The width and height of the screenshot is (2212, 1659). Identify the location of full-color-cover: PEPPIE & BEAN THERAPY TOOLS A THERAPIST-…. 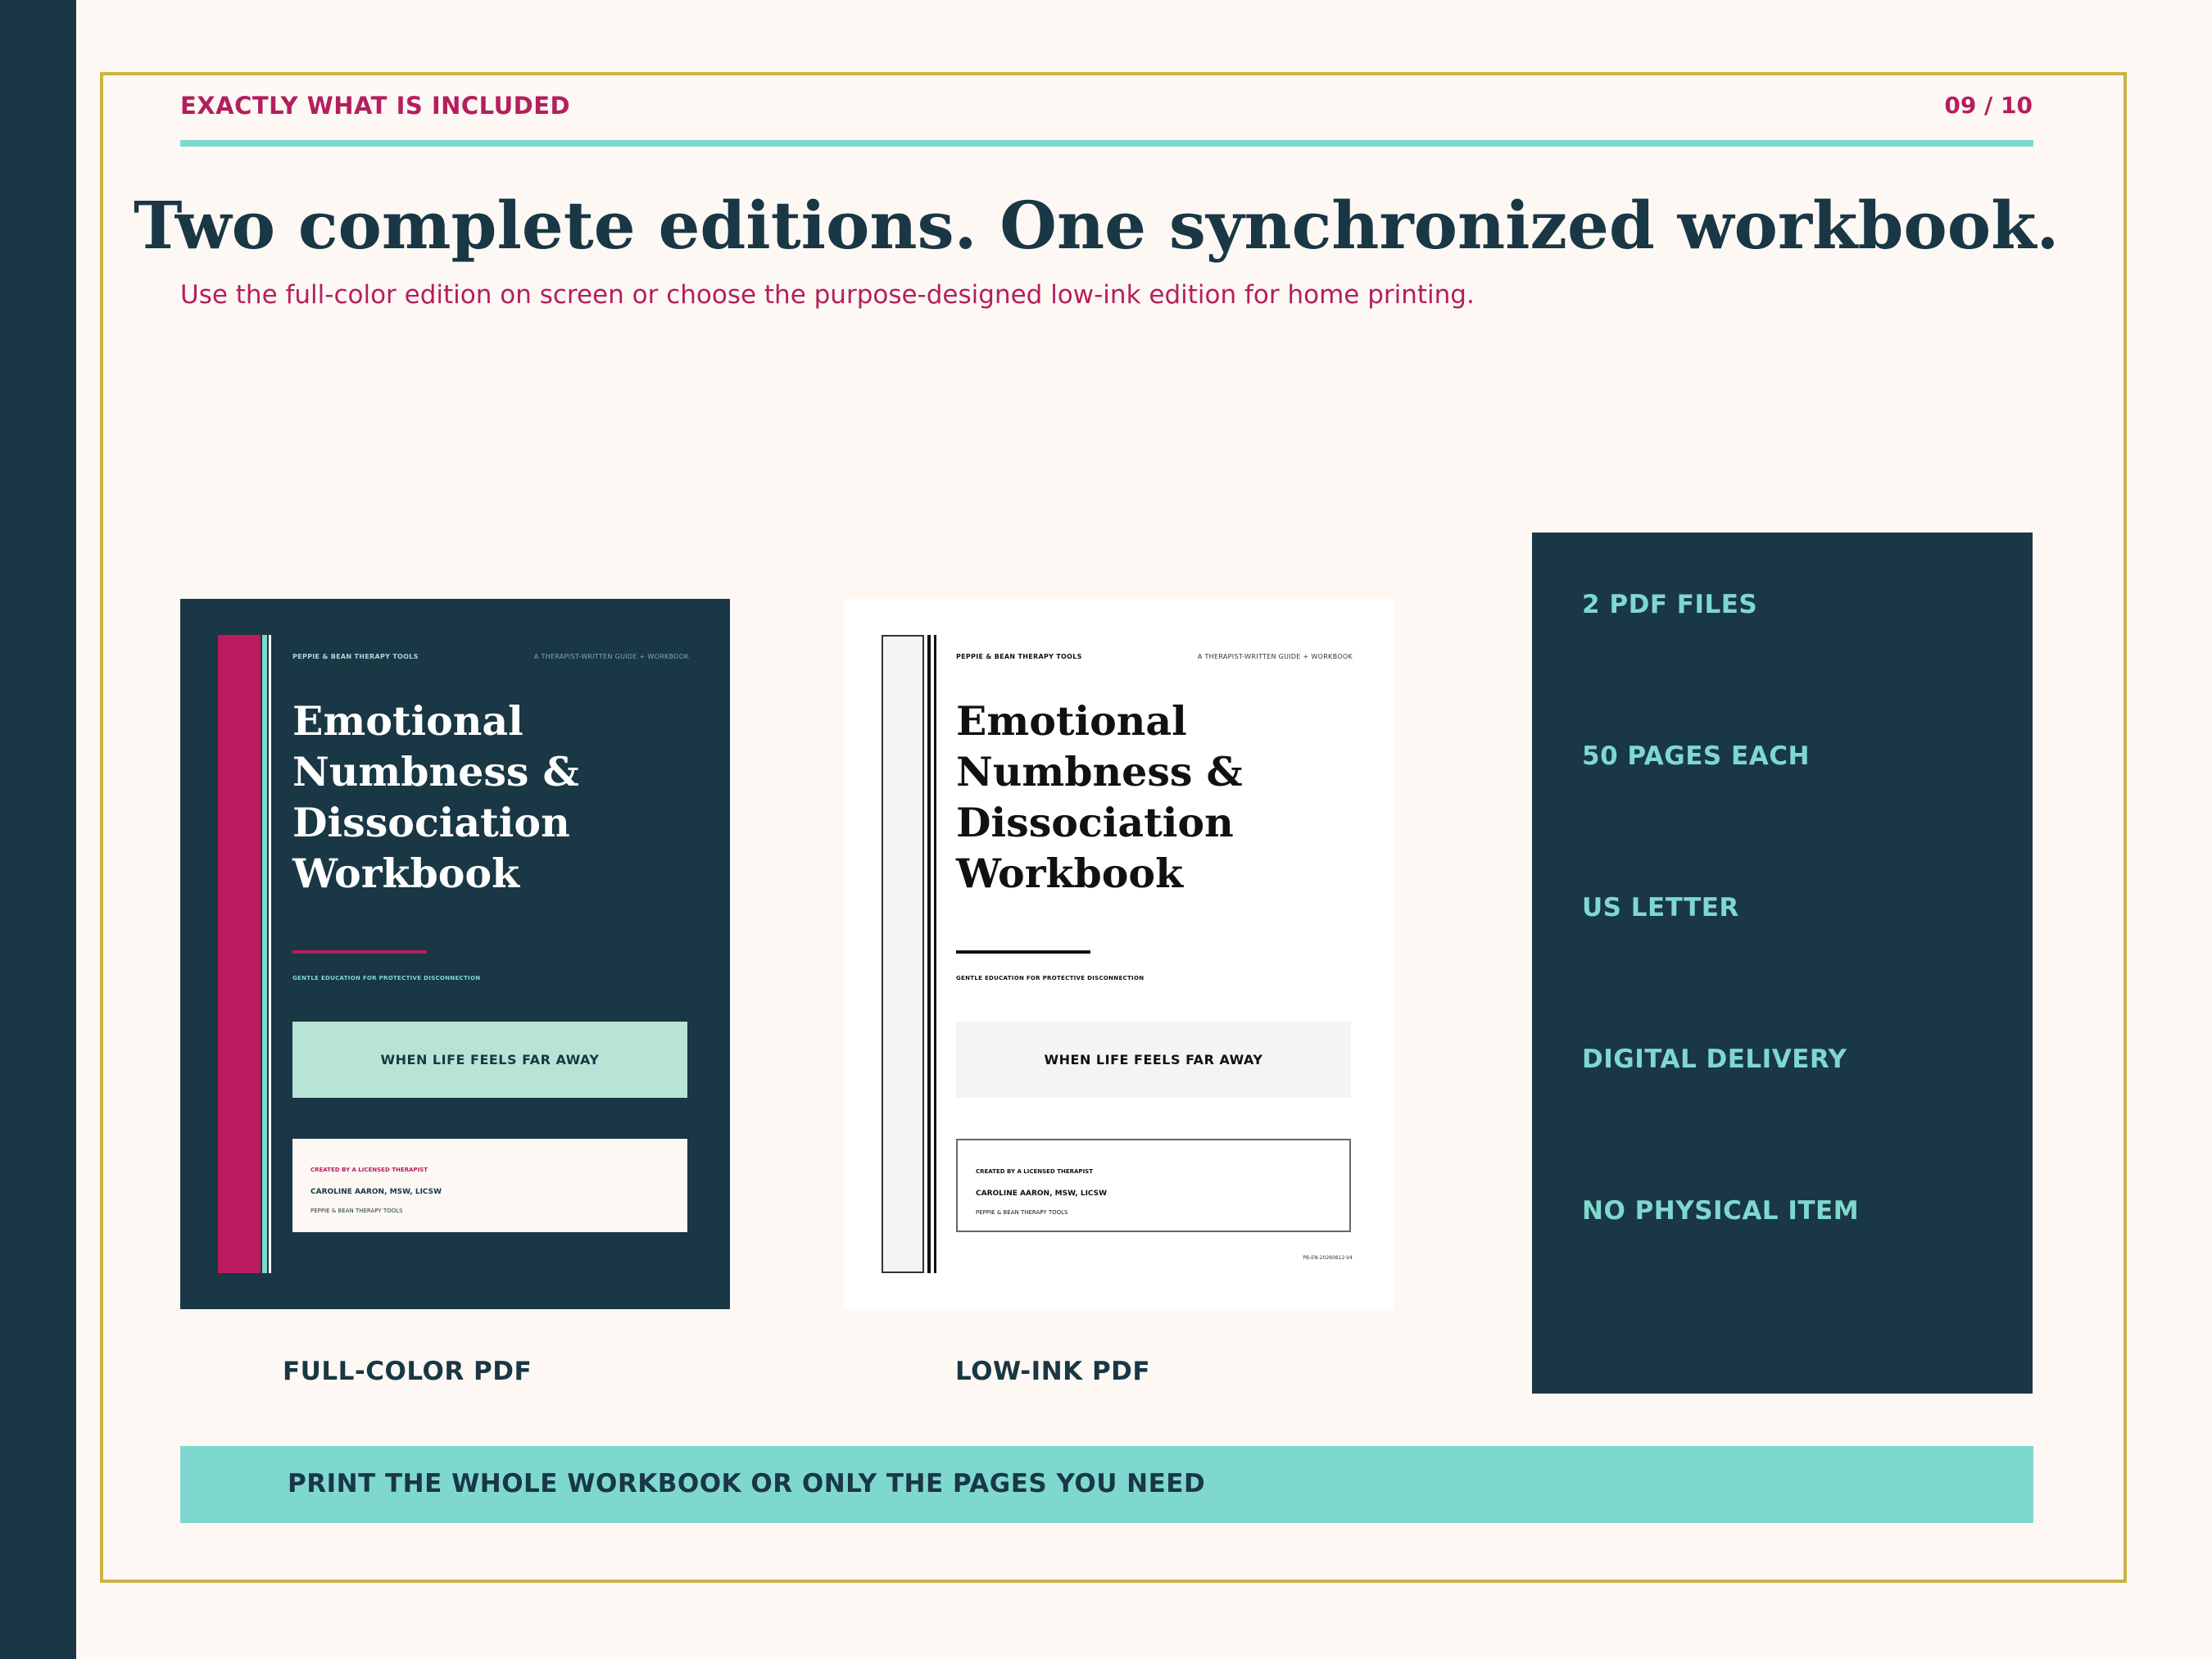
(455, 954).